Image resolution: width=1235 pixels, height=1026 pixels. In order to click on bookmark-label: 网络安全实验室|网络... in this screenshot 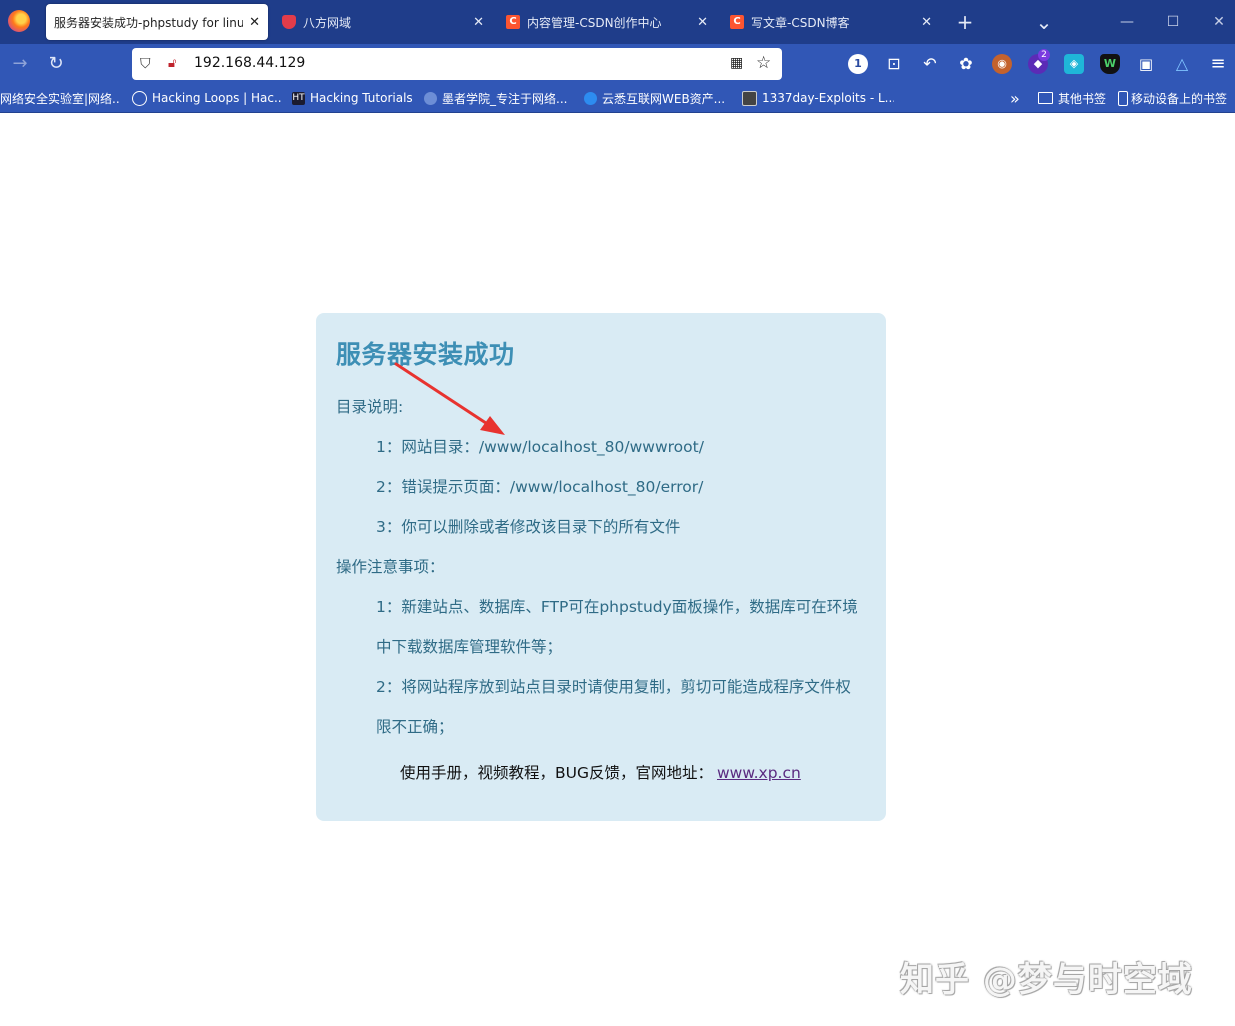, I will do `click(60, 98)`.